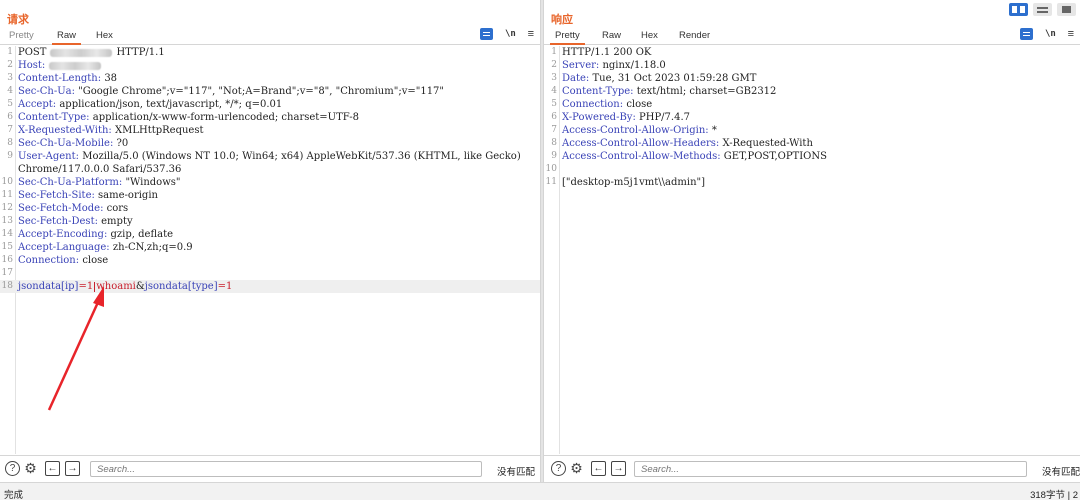 The image size is (1080, 500). Describe the element at coordinates (634, 130) in the screenshot. I see `response-line: 7 Access-Control-Allow-Origin: *` at that location.